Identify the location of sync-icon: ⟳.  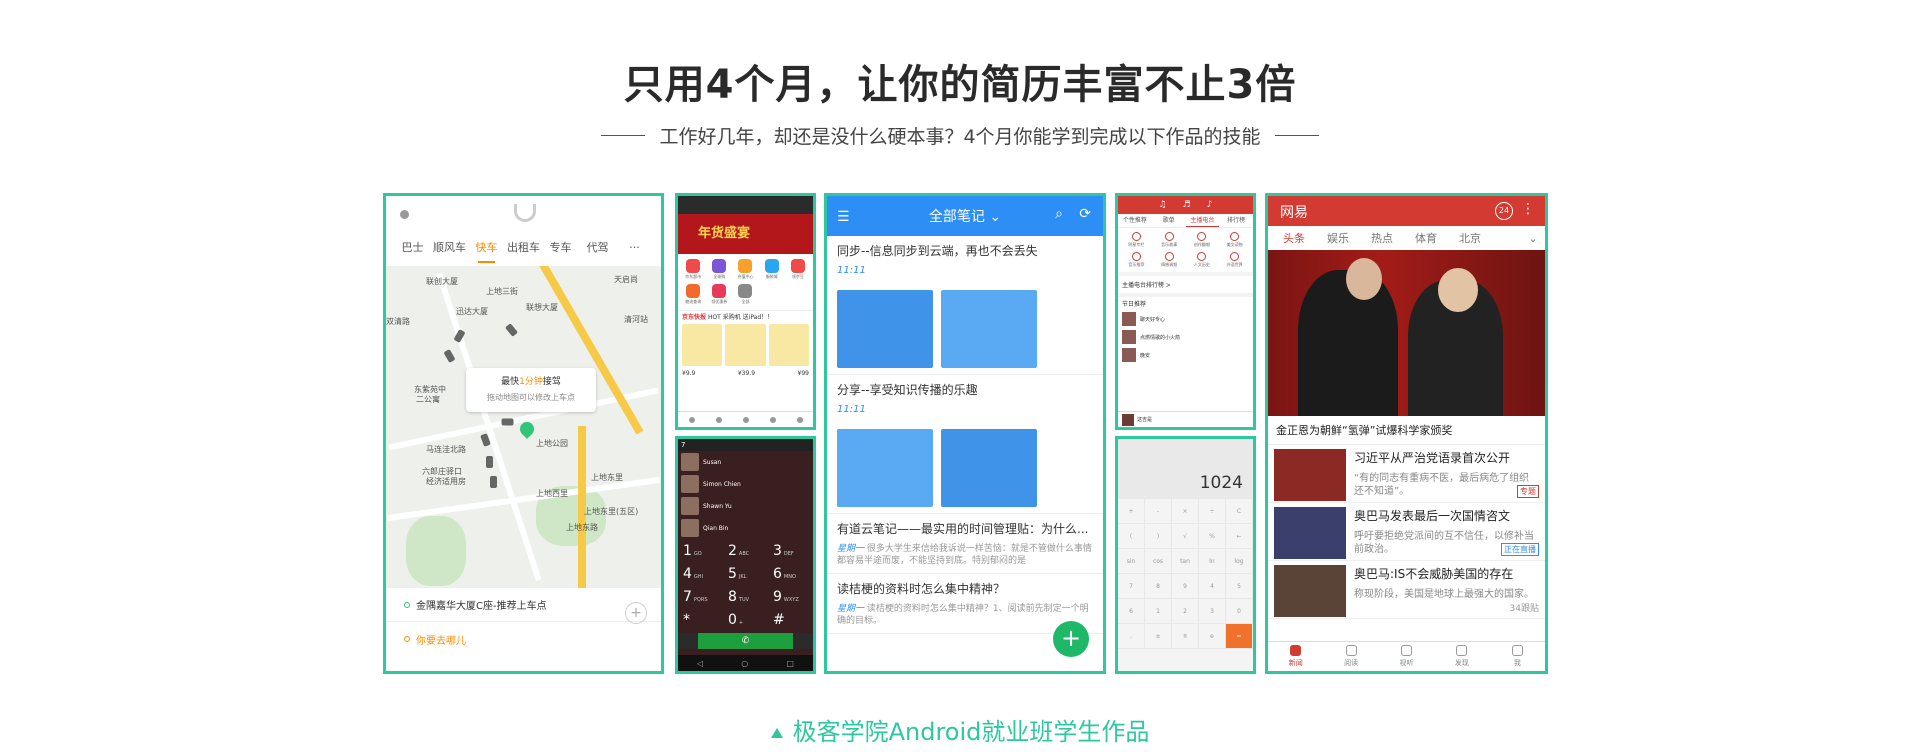
(1085, 214).